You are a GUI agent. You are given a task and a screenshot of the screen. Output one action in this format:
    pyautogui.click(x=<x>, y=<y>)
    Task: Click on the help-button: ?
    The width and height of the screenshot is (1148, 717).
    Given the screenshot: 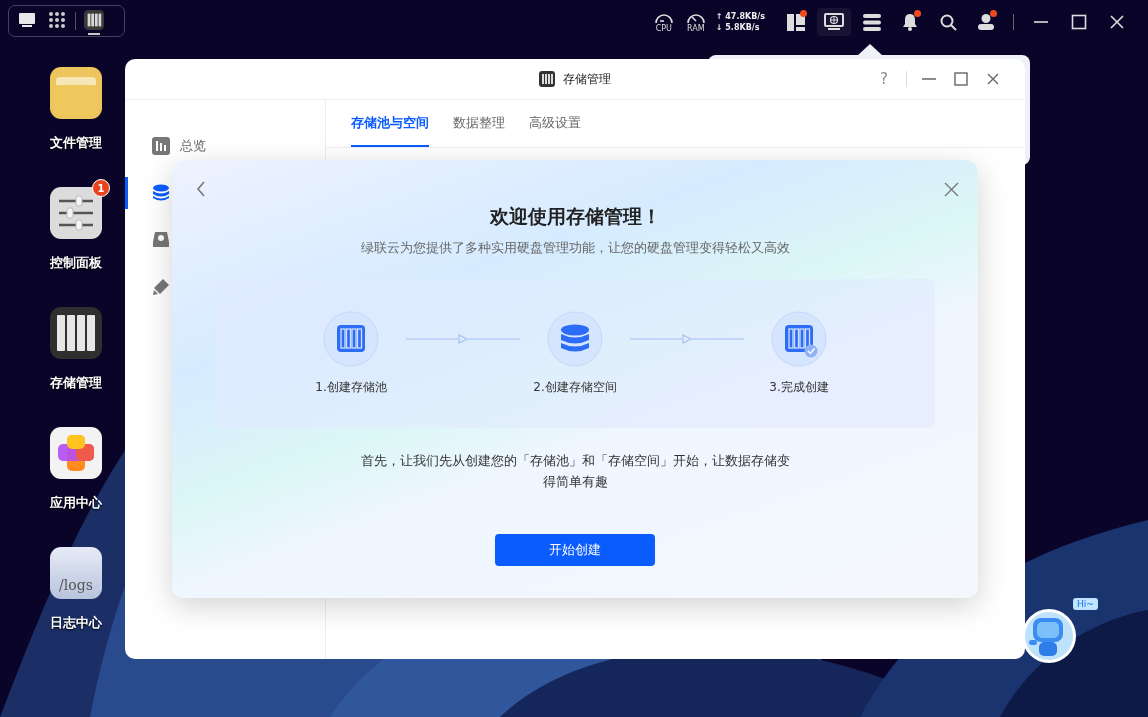 What is the action you would take?
    pyautogui.click(x=884, y=79)
    